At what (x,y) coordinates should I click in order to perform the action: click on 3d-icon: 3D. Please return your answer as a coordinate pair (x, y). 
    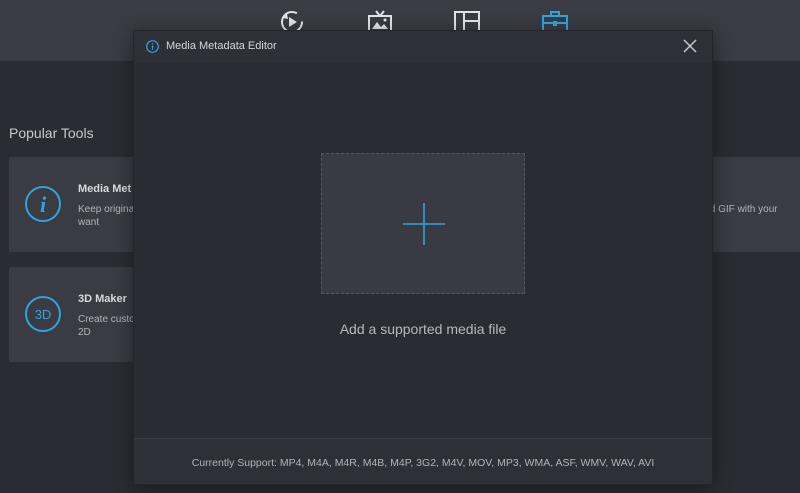
    Looking at the image, I should click on (43, 314).